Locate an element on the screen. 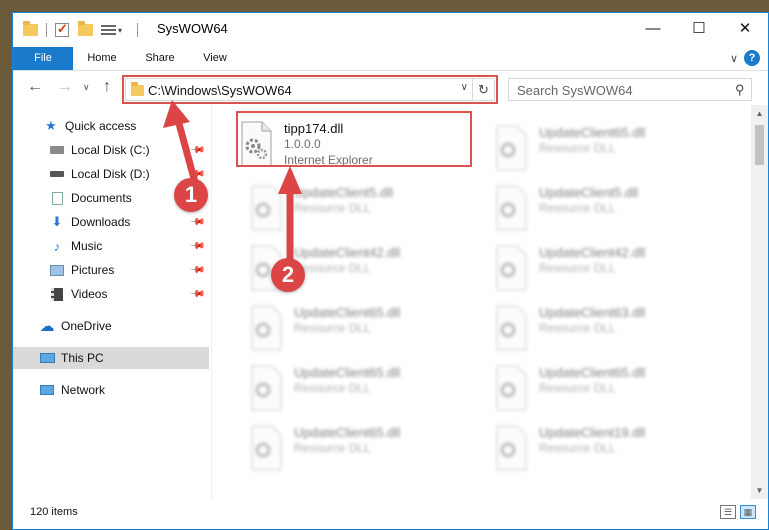 The width and height of the screenshot is (769, 530). callout-2: 2 is located at coordinates (288, 275).